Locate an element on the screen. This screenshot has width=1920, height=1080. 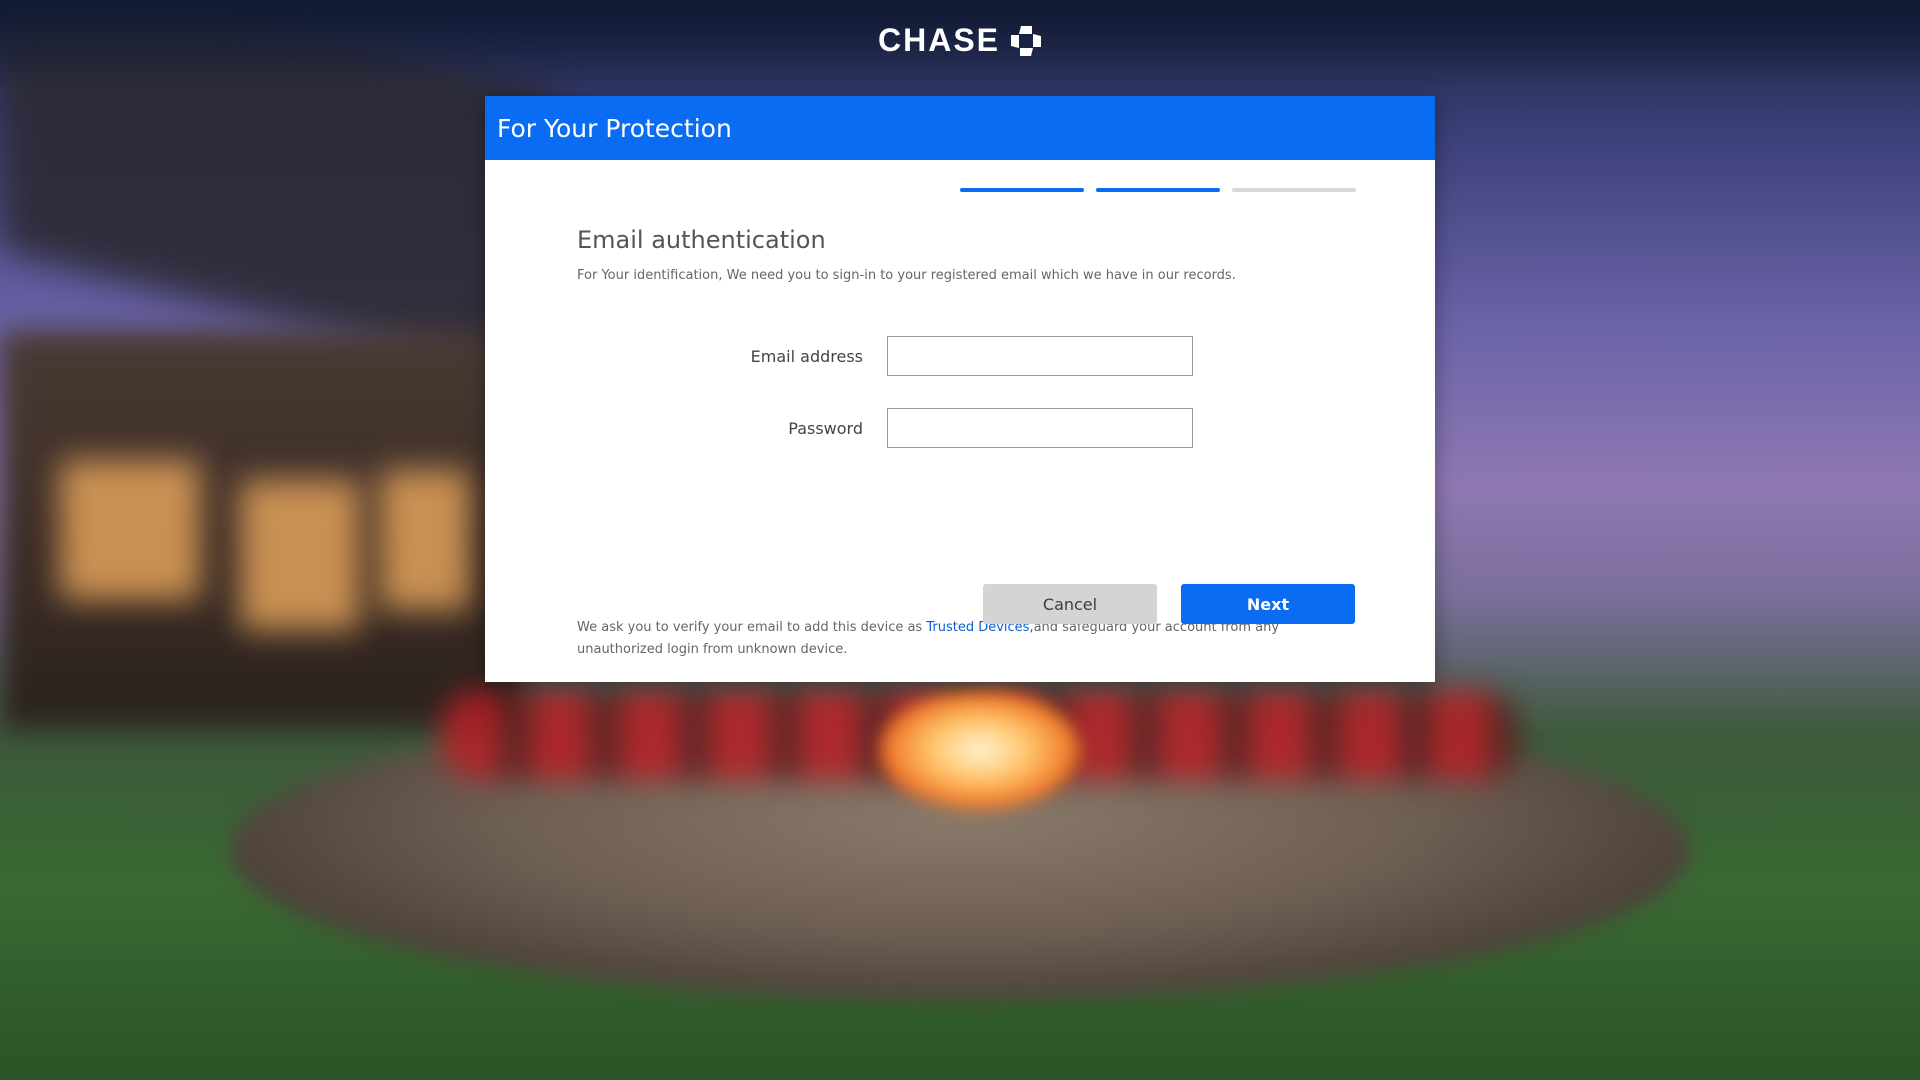
brand-logo: CHASE is located at coordinates (960, 40).